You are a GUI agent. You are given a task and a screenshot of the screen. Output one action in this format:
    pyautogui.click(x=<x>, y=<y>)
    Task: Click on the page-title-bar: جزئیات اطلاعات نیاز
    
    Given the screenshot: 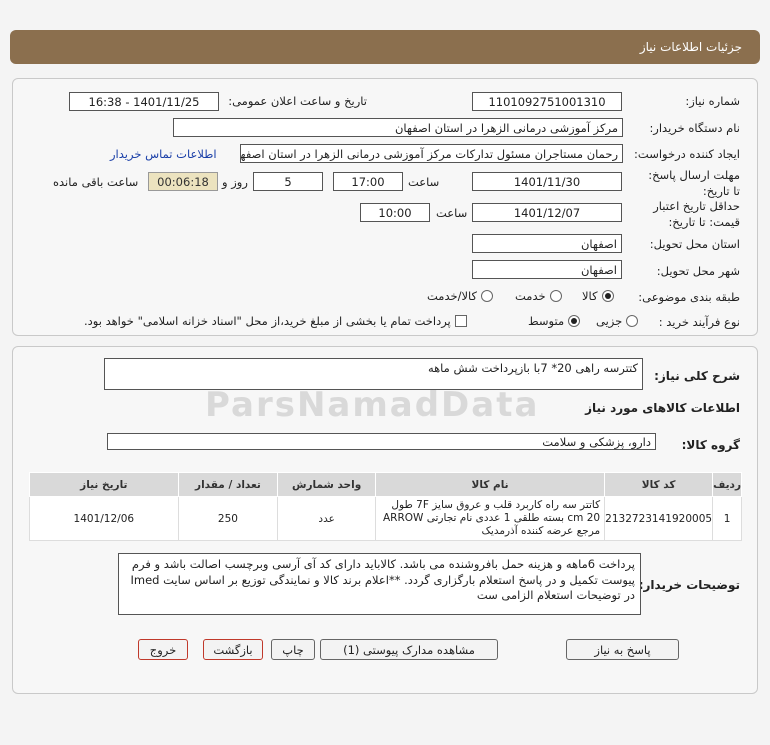 What is the action you would take?
    pyautogui.click(x=385, y=47)
    